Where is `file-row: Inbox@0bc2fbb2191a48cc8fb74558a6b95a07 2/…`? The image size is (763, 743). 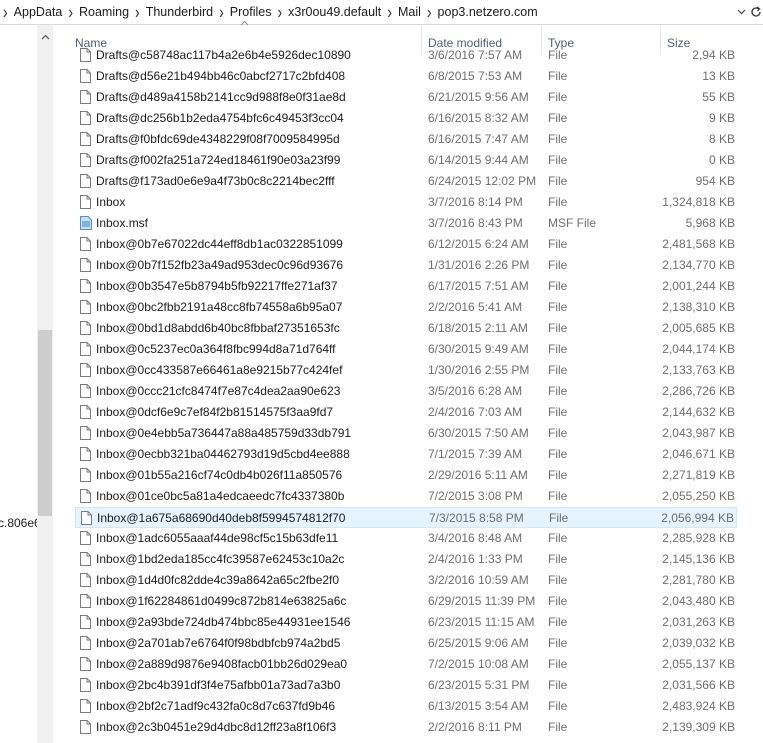
file-row: Inbox@0bc2fbb2191a48cc8fb74558a6b95a07 2/… is located at coordinates (406, 307).